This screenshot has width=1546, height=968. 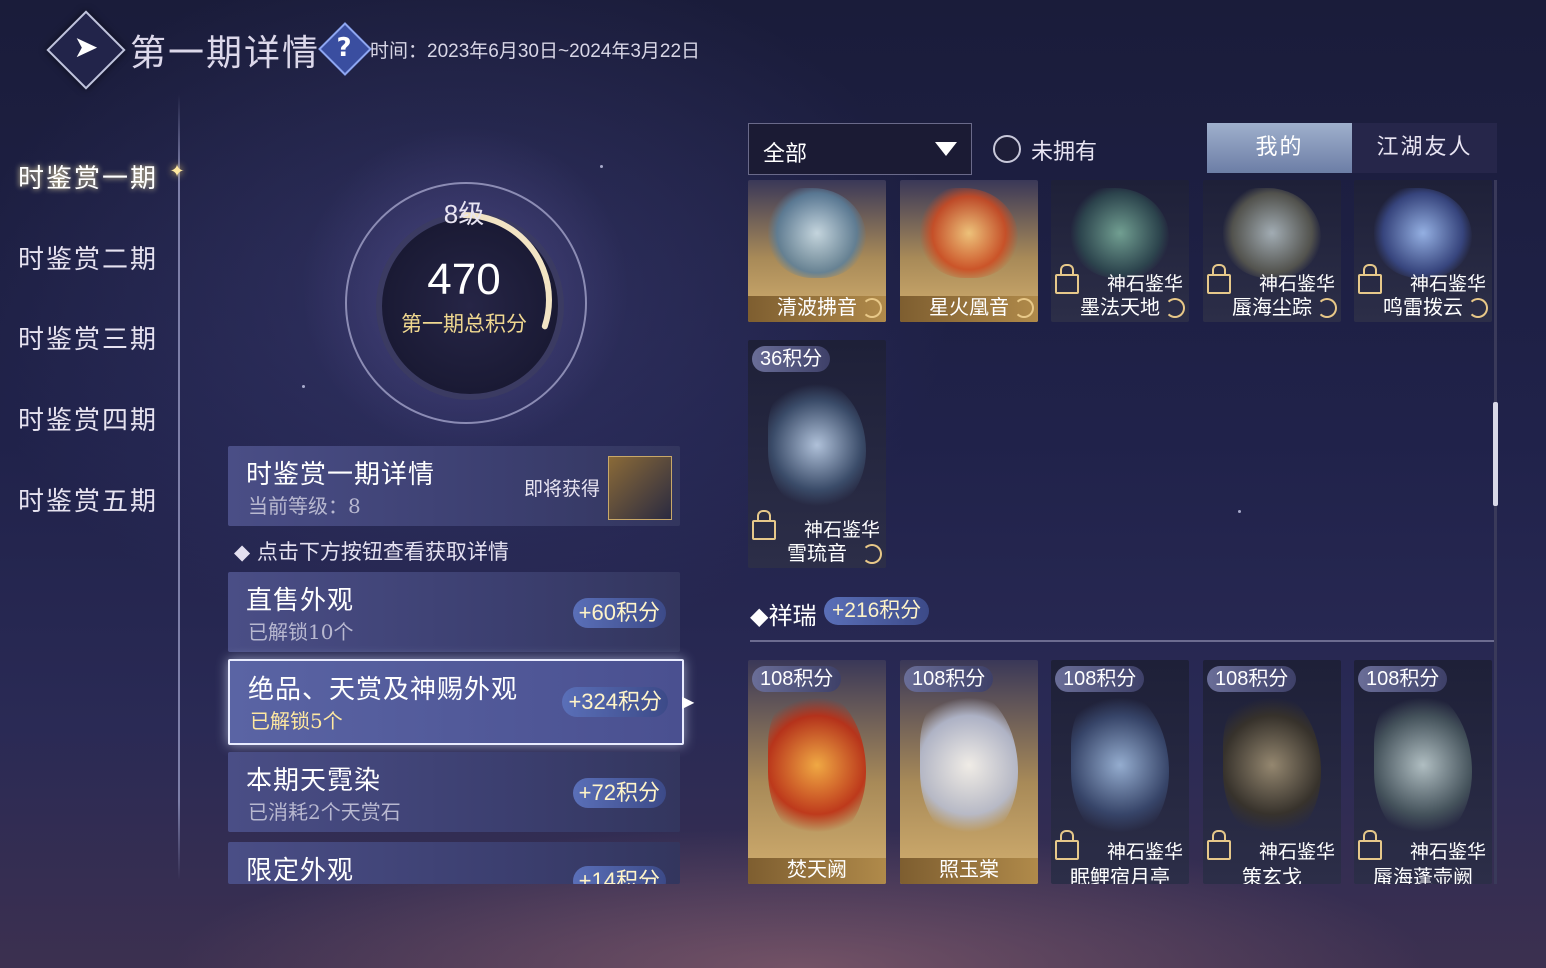 I want to click on not-owned-radio, so click(x=1007, y=149).